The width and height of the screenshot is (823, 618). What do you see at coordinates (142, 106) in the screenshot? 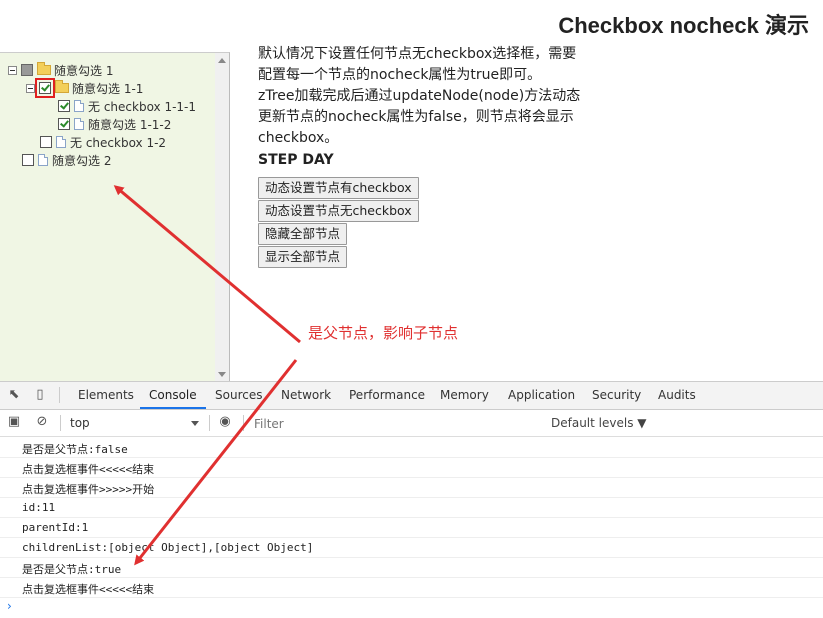
I see `tree-node-label: 无 checkbox 1-1-1` at bounding box center [142, 106].